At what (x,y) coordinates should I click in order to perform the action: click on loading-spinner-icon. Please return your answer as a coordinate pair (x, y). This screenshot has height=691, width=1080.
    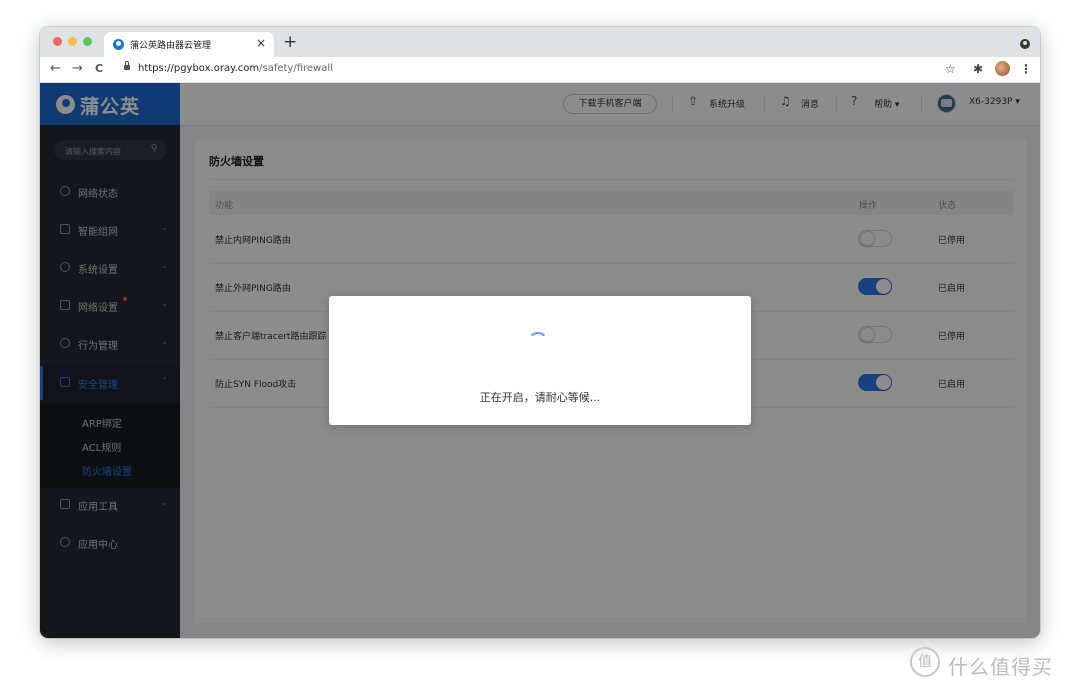
    Looking at the image, I should click on (538, 342).